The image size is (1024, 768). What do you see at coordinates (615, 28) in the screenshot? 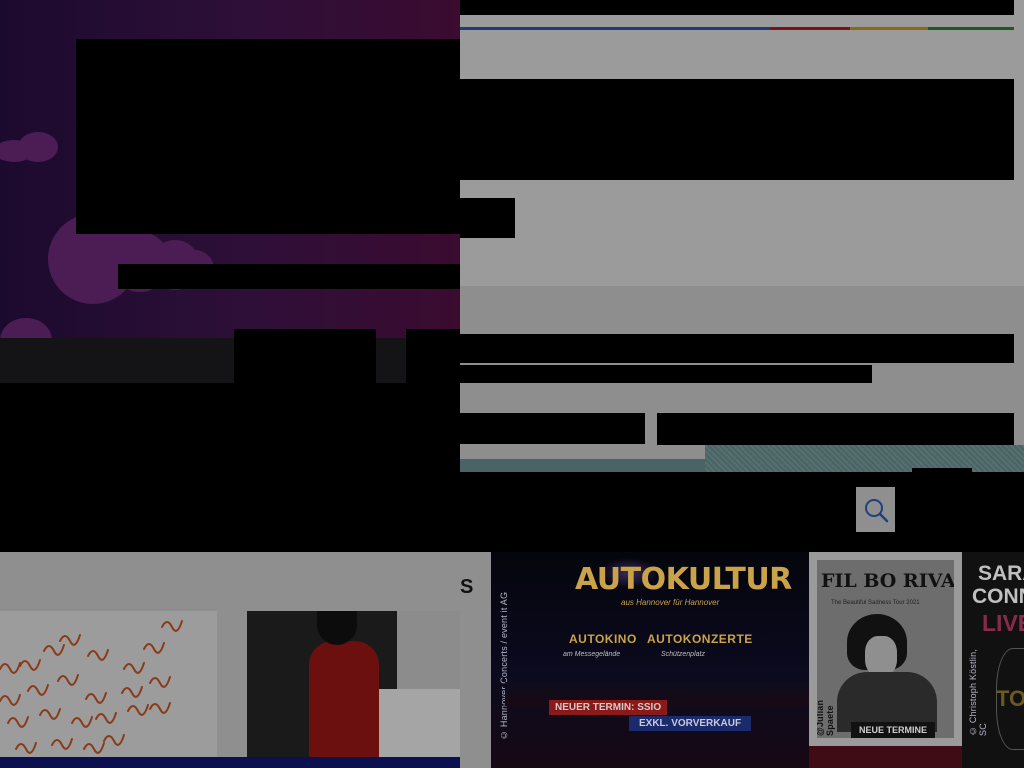
I see `color-stripe-blue` at bounding box center [615, 28].